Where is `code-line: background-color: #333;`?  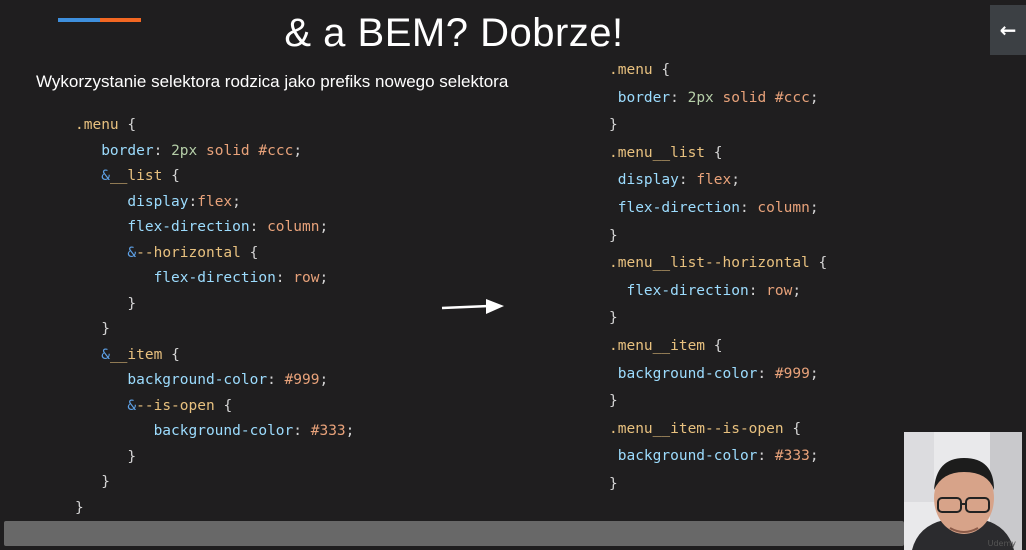 code-line: background-color: #333; is located at coordinates (718, 457).